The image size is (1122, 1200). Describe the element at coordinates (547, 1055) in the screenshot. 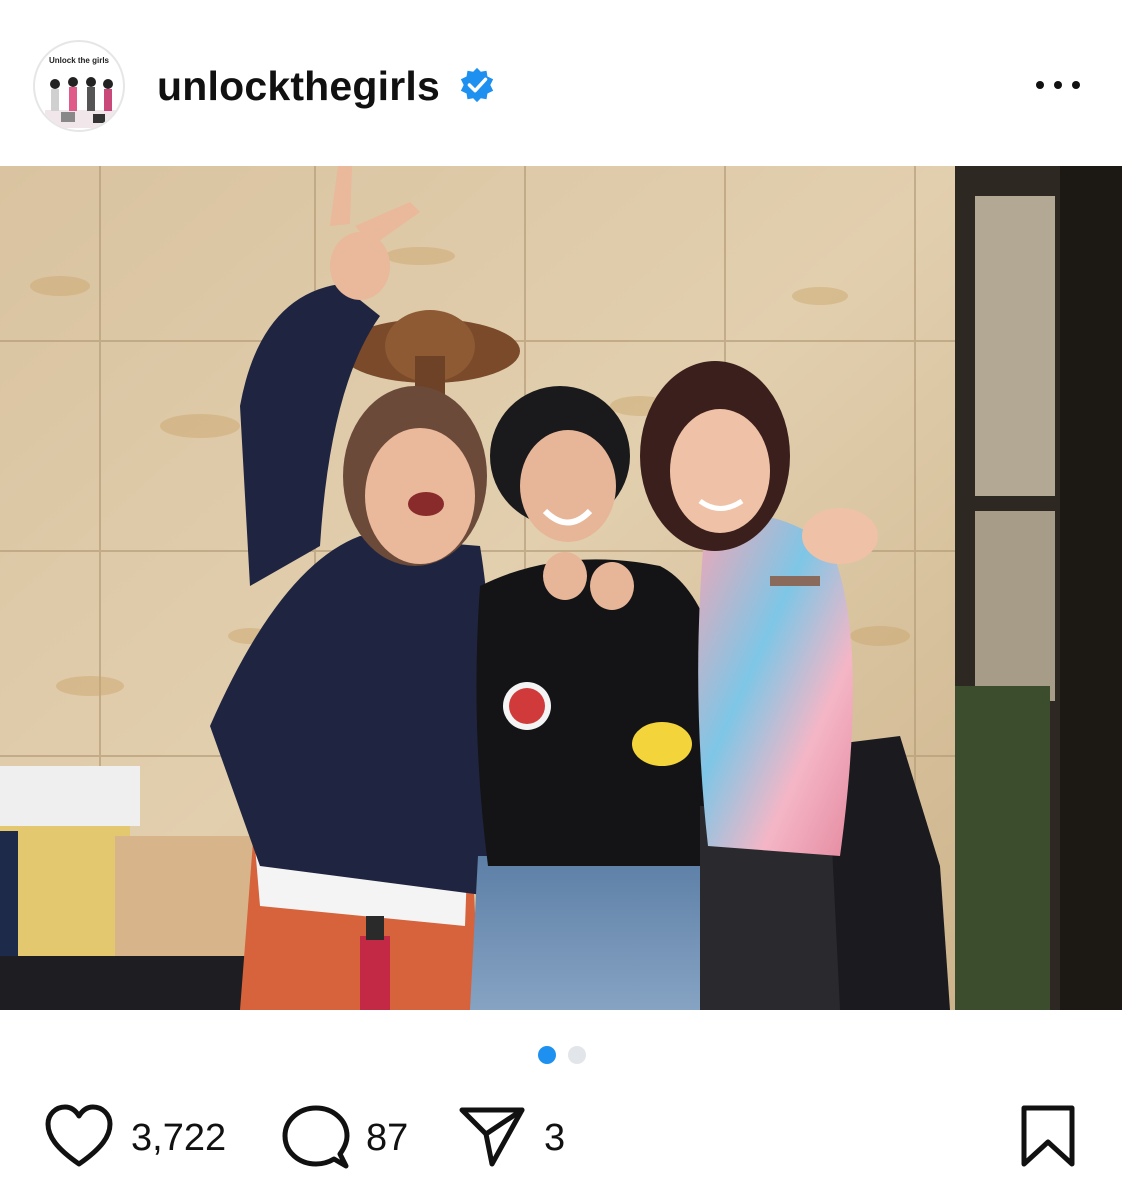

I see `carousel-dot-active` at that location.